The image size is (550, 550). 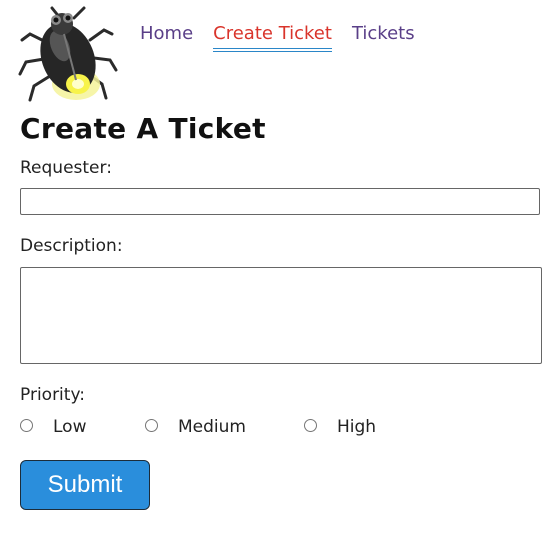 I want to click on priority-option-label: Medium, so click(x=212, y=427).